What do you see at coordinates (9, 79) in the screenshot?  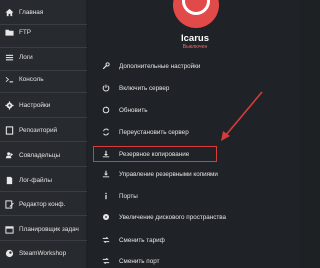 I see `terminal-icon` at bounding box center [9, 79].